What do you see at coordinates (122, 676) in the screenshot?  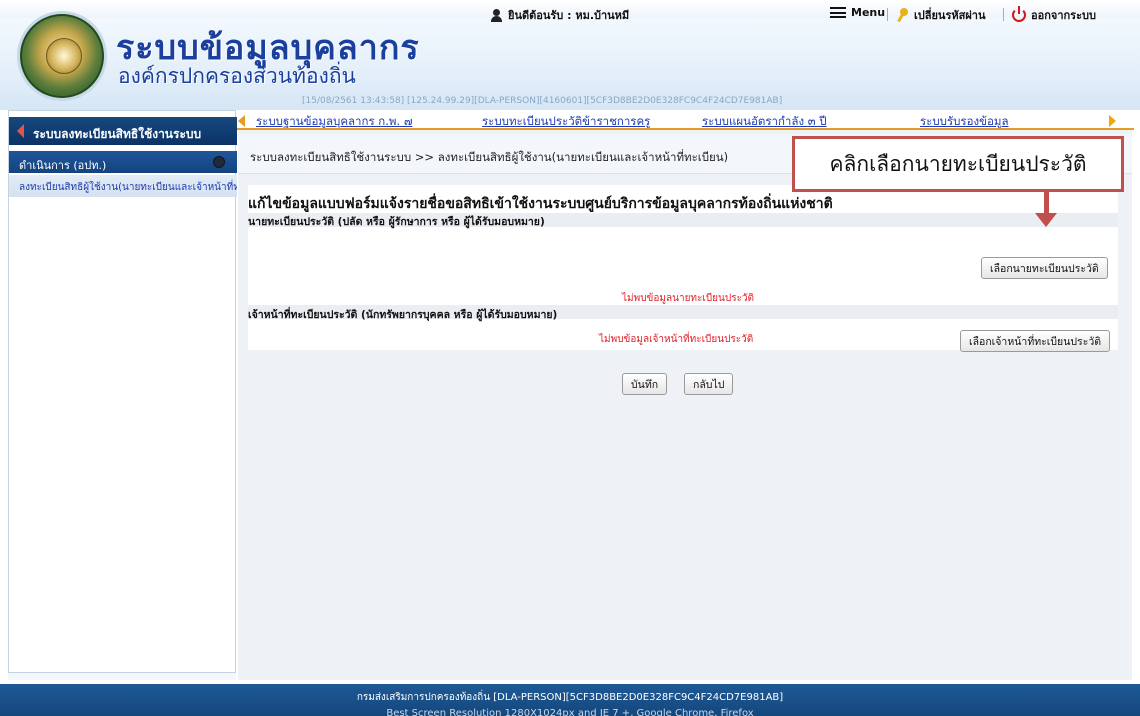 I see `sidebar-footer` at bounding box center [122, 676].